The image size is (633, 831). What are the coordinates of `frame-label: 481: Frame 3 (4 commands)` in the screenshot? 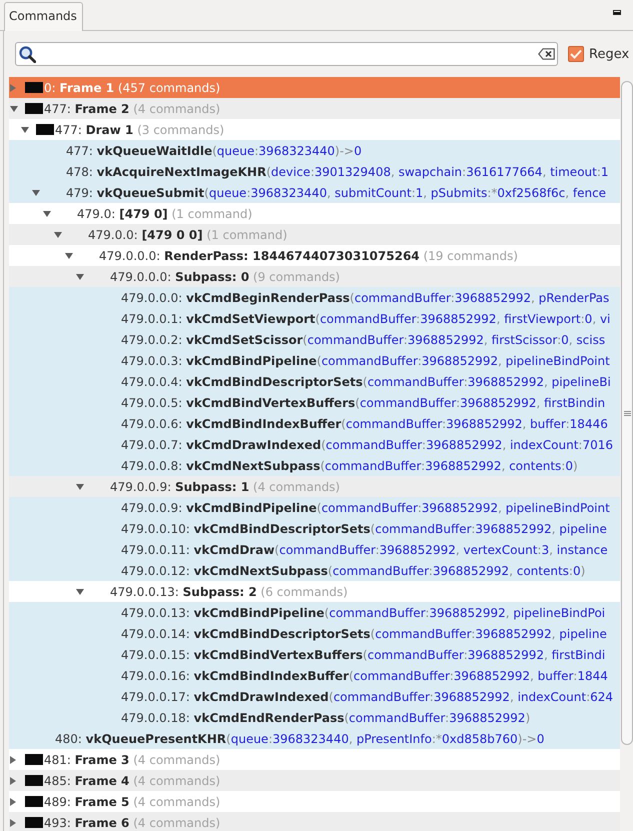 It's located at (132, 759).